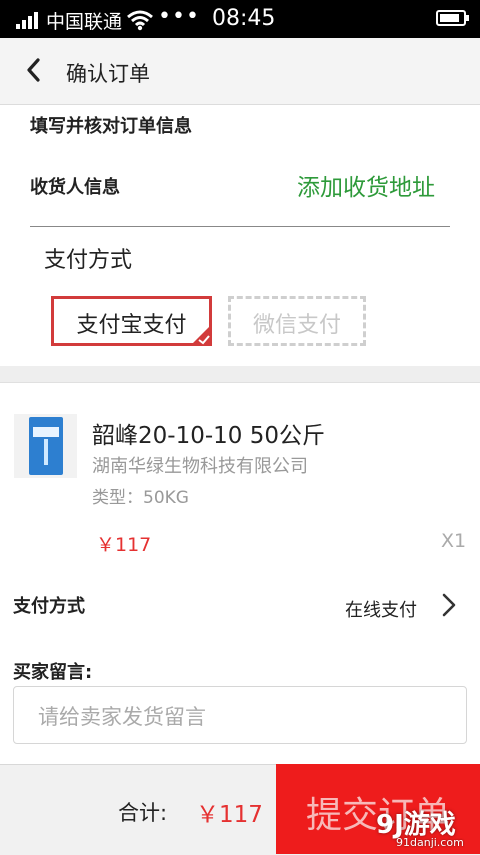 The height and width of the screenshot is (855, 480). Describe the element at coordinates (34, 70) in the screenshot. I see `back-icon` at that location.